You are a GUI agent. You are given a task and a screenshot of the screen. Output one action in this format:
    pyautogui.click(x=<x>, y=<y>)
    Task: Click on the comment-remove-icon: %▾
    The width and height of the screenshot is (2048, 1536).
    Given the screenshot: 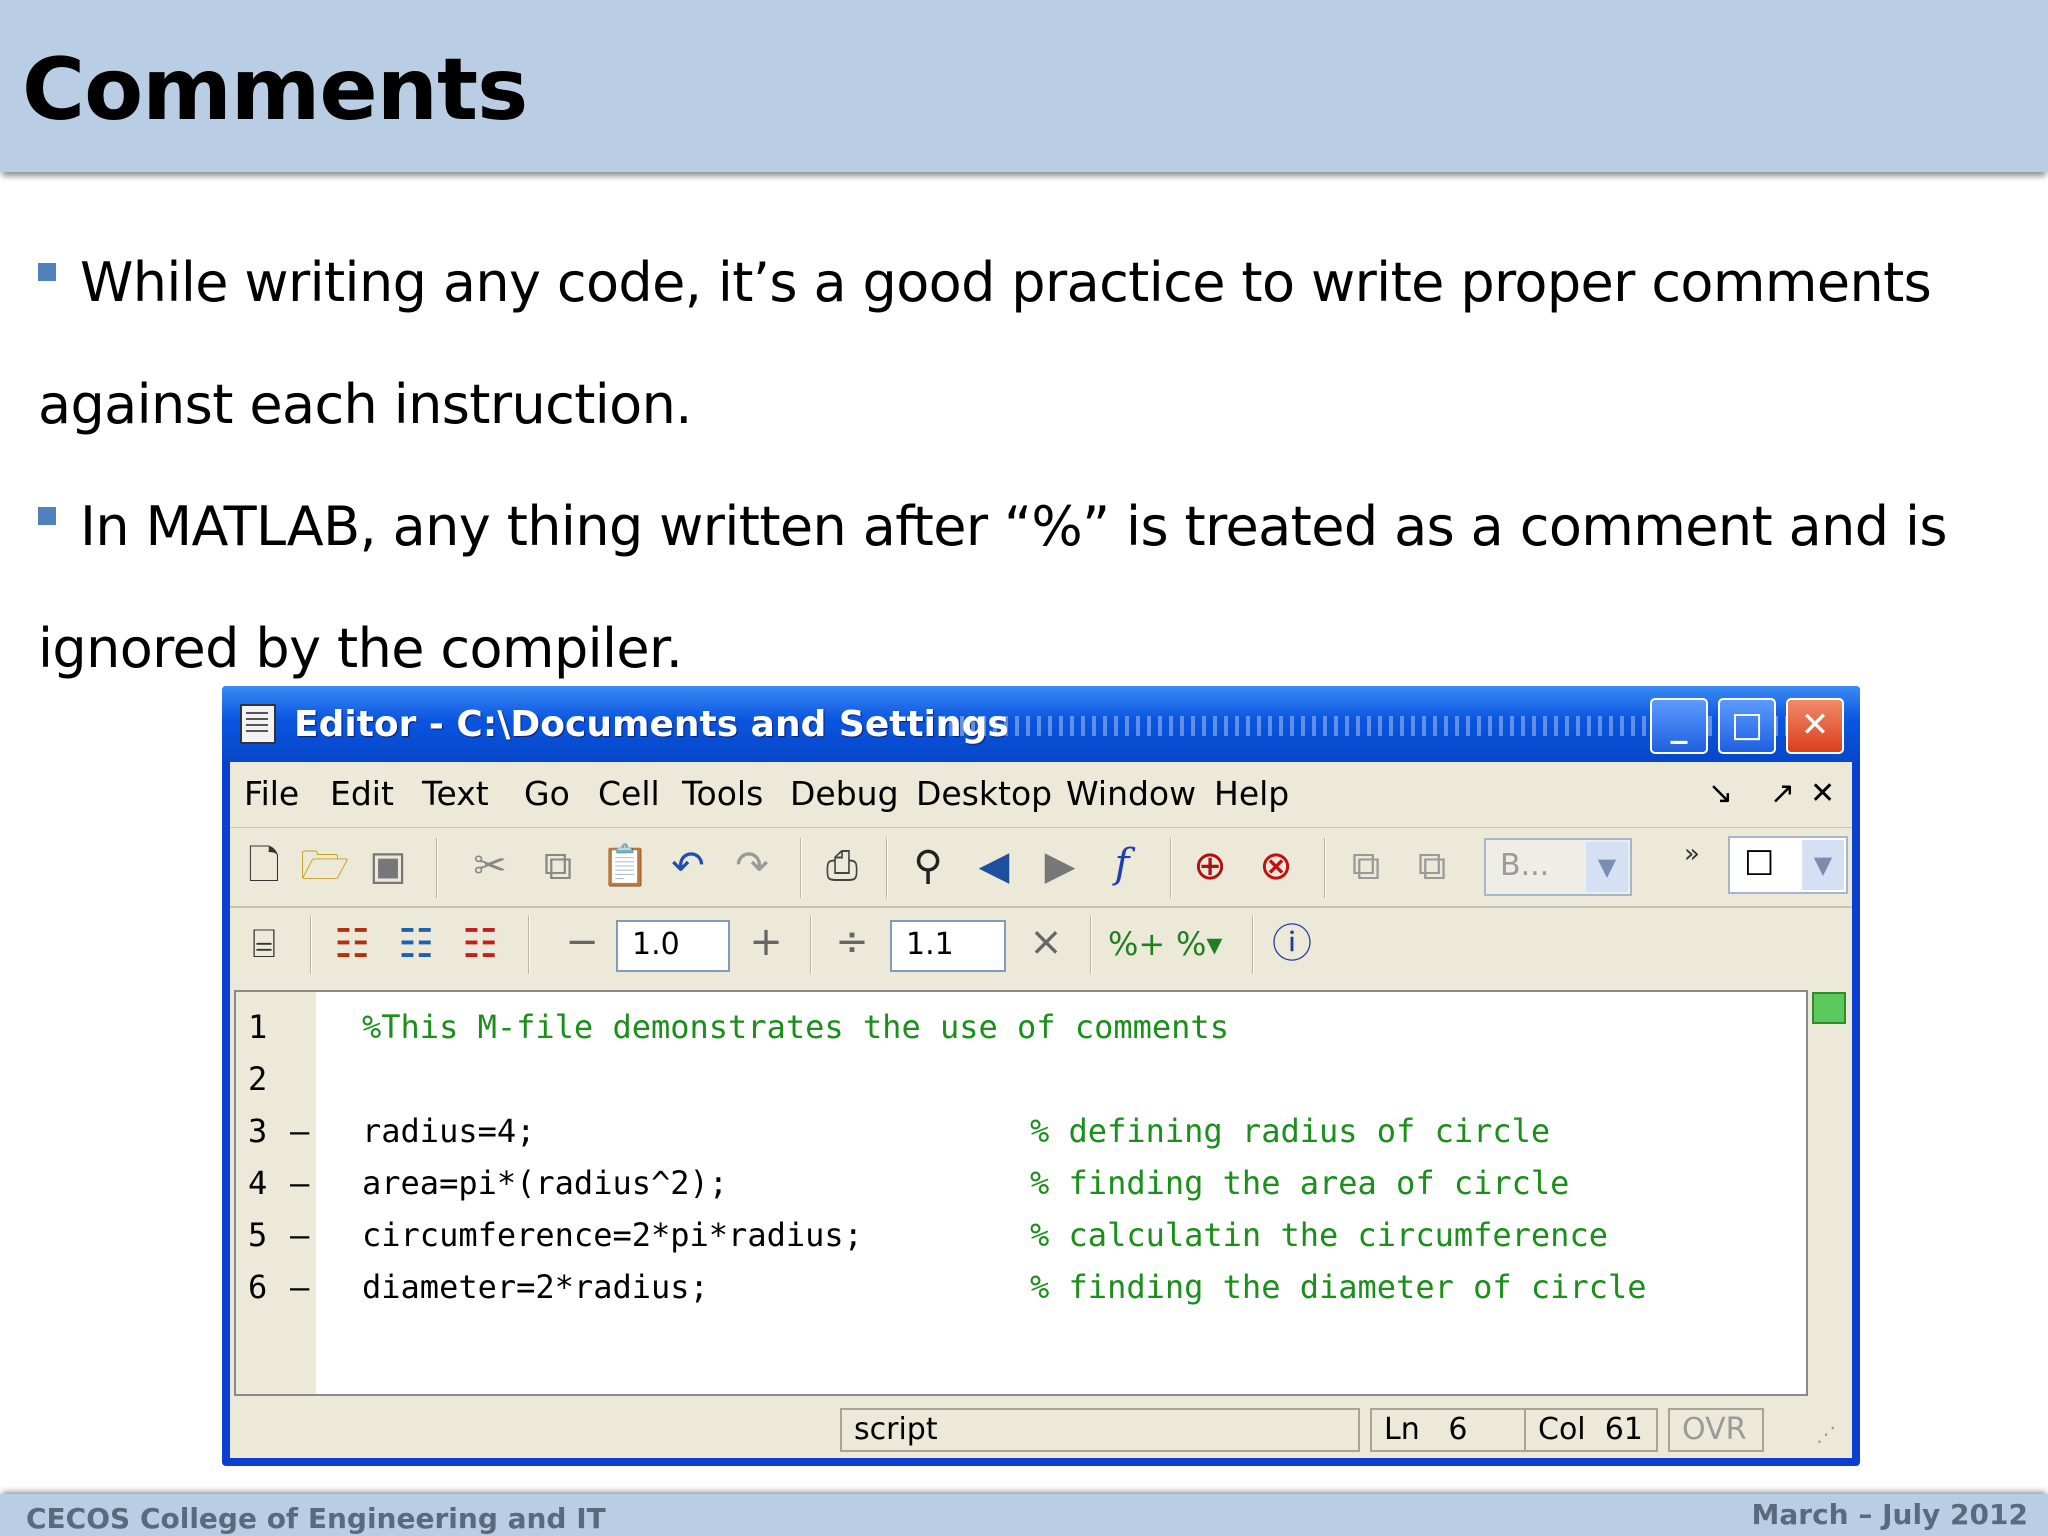 What is the action you would take?
    pyautogui.click(x=1199, y=944)
    